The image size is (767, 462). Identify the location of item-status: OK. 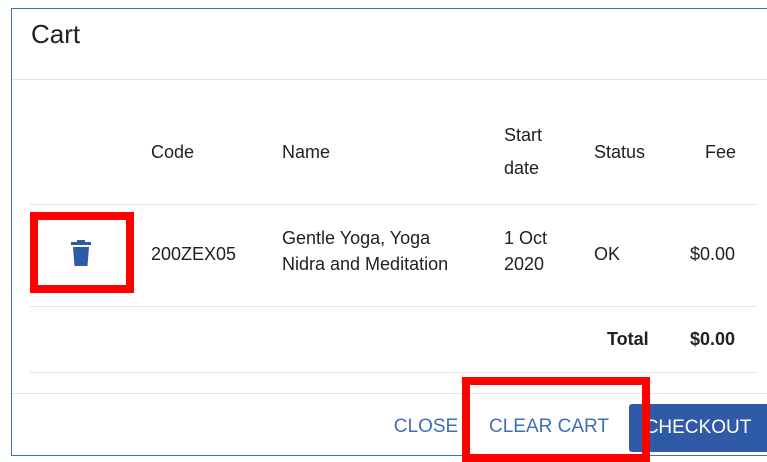
(607, 254).